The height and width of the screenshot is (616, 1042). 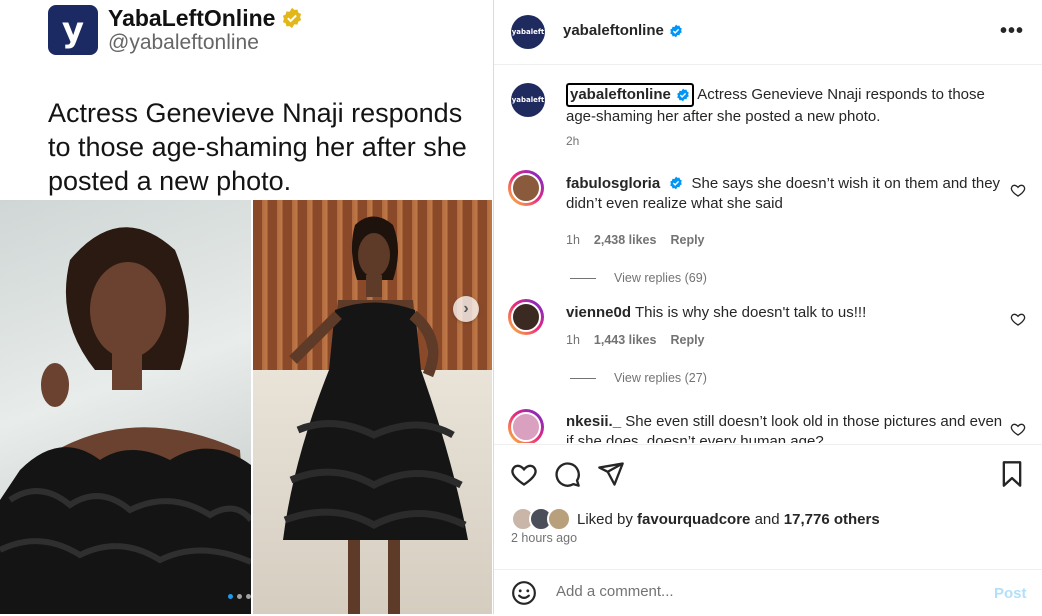 I want to click on caption-username: yabaleftonline, so click(x=630, y=95).